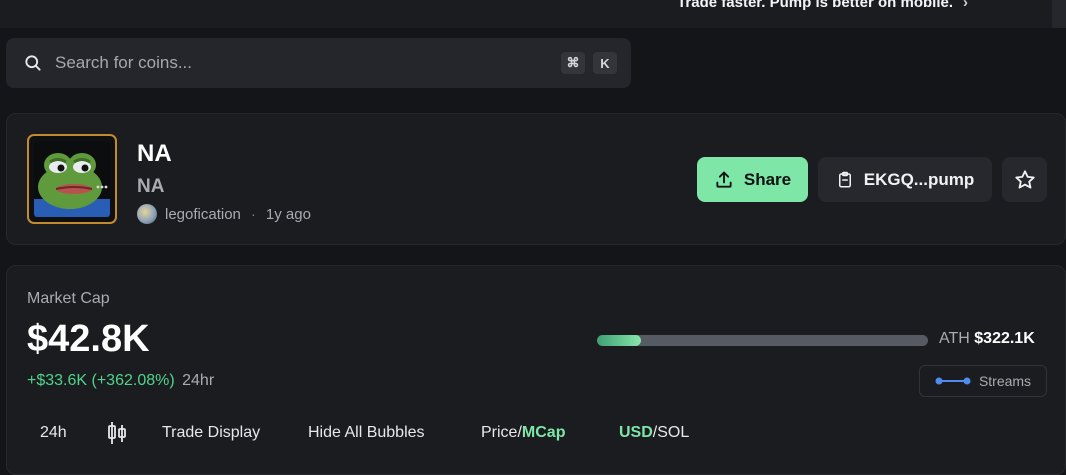 The image size is (1066, 475). I want to click on candlestick-icon, so click(117, 433).